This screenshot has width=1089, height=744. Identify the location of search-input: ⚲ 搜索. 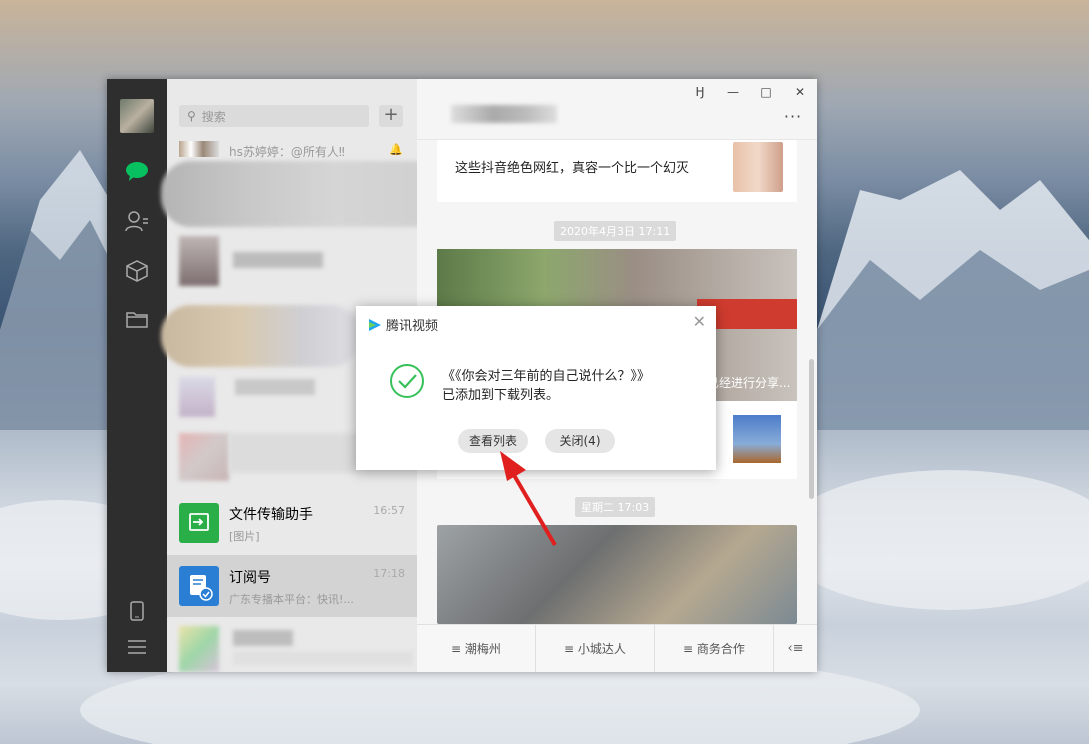
(274, 116).